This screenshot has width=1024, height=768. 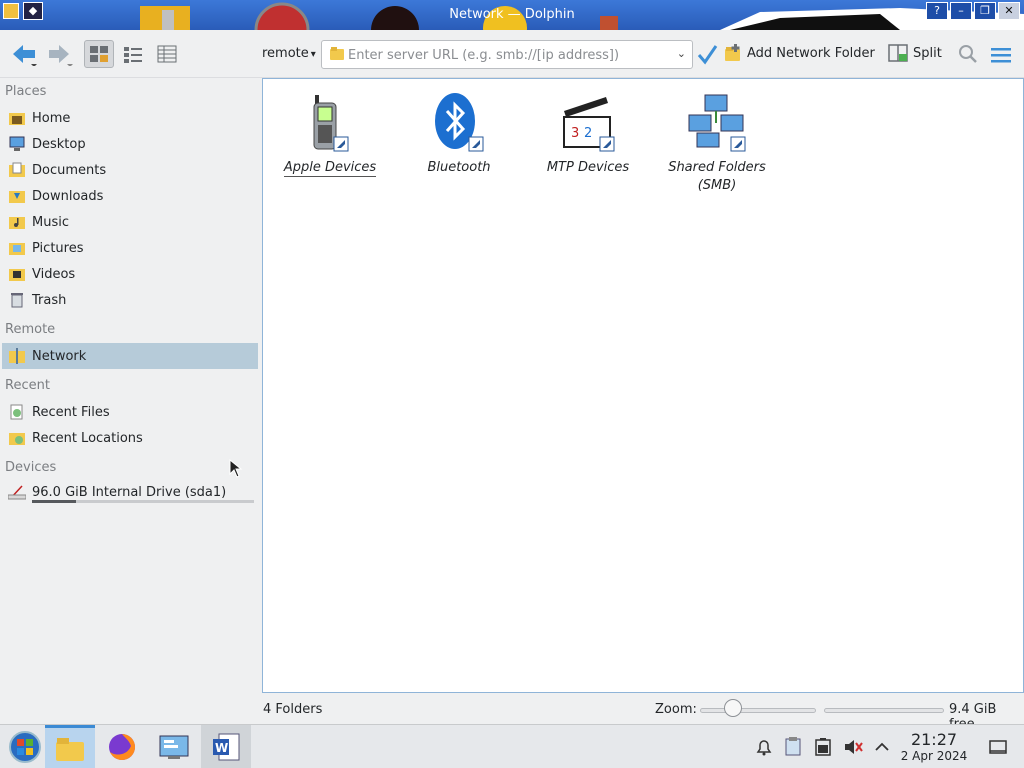 What do you see at coordinates (130, 300) in the screenshot?
I see `sidebar-item-trash: Trash` at bounding box center [130, 300].